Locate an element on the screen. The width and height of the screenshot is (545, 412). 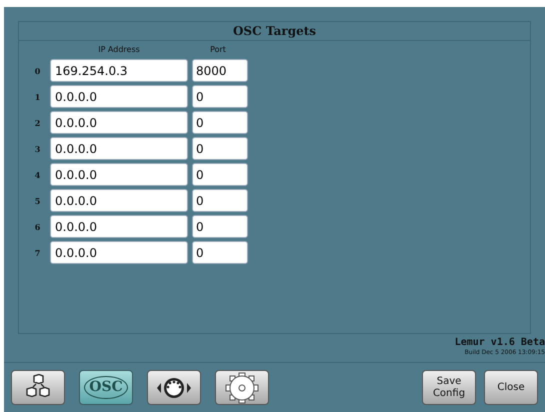
save-config-button: Save Config is located at coordinates (449, 387).